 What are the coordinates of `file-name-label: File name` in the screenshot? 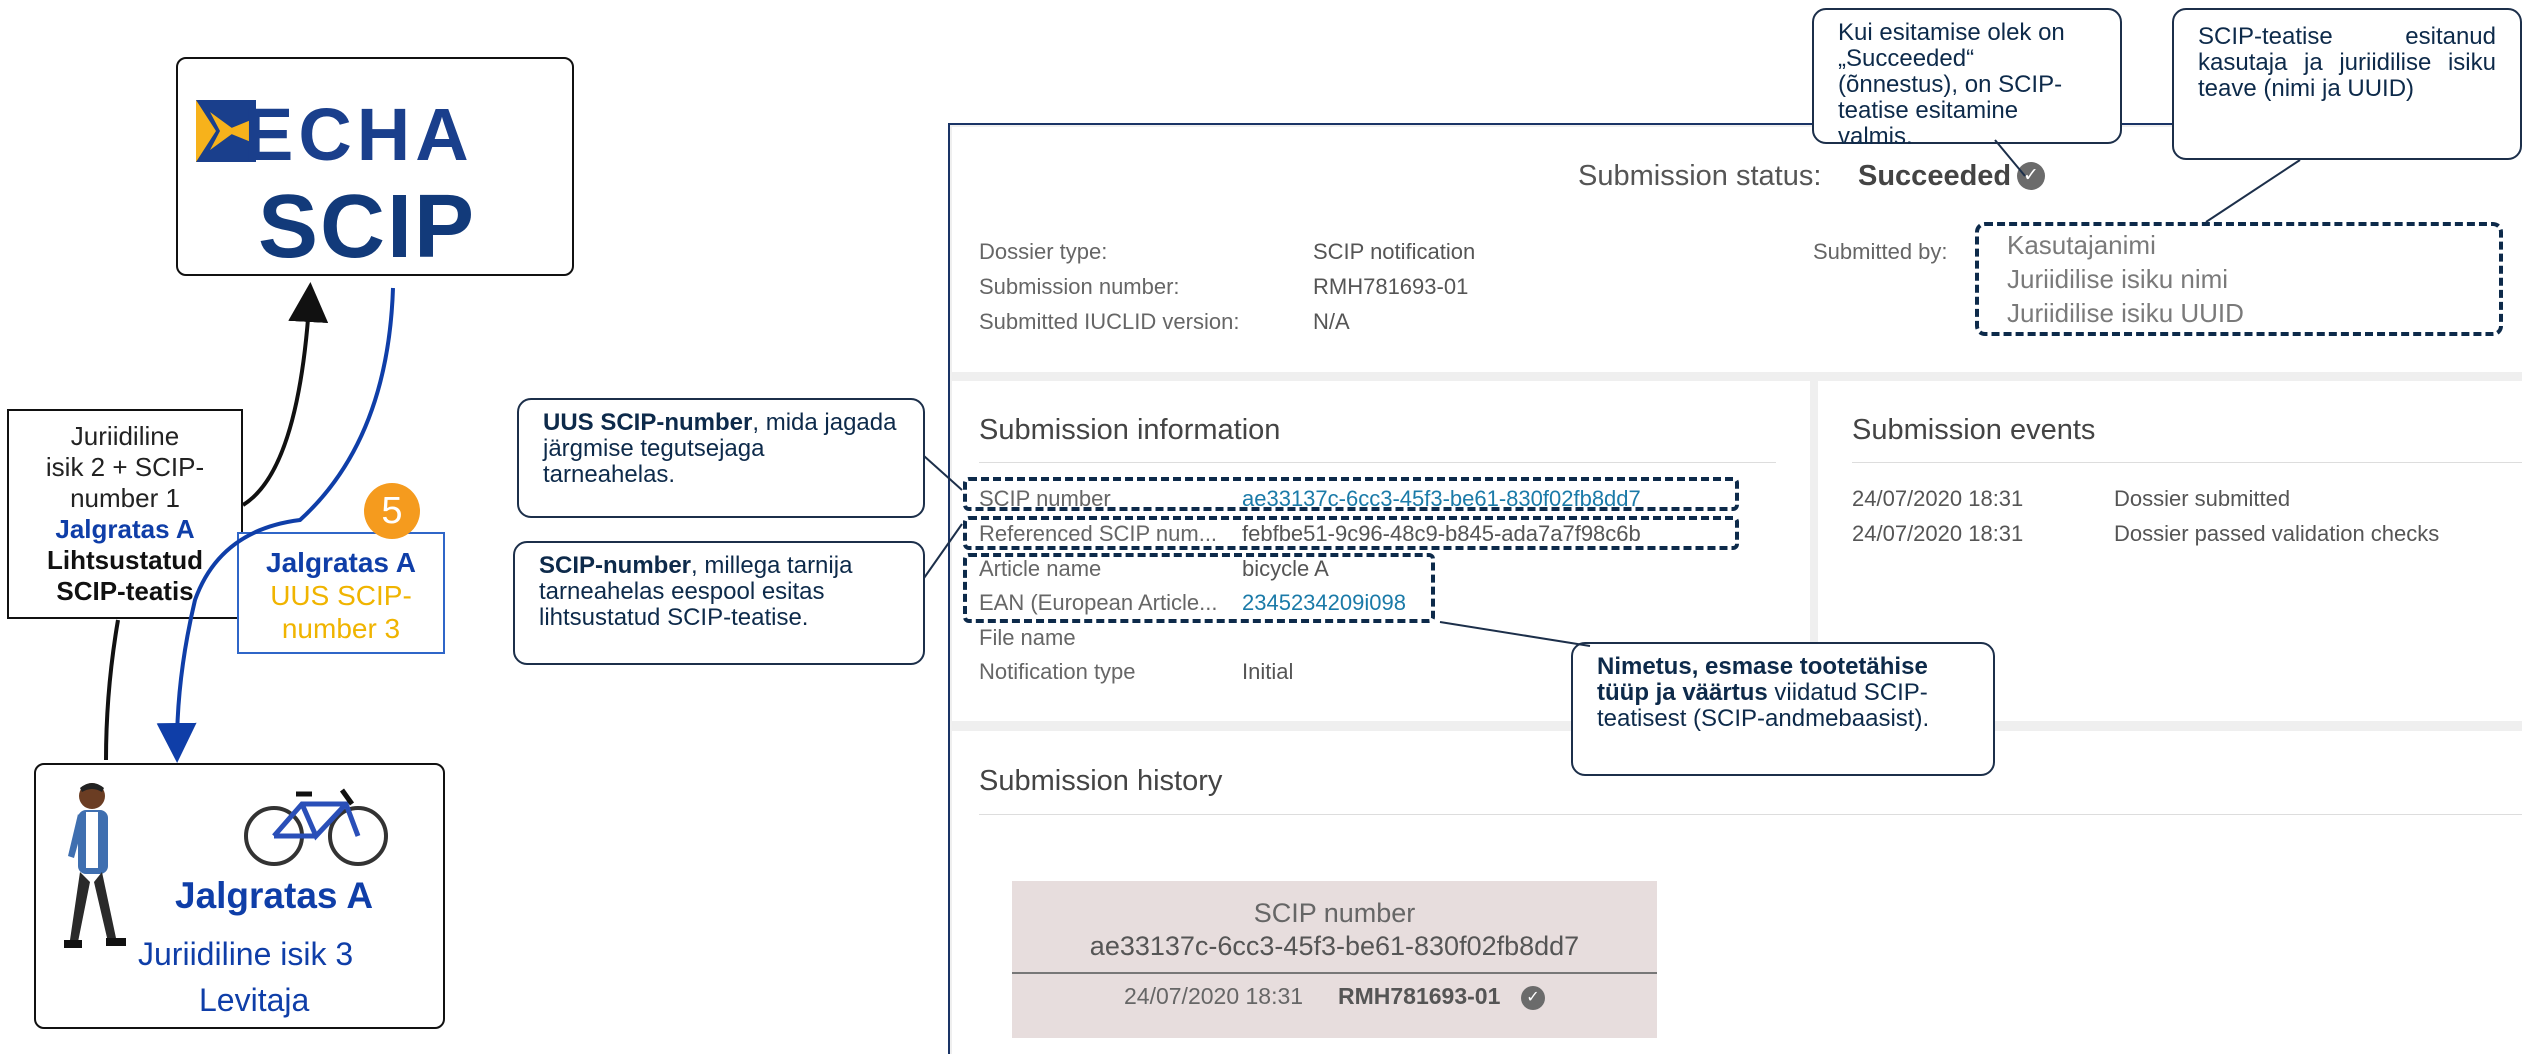 It's located at (1027, 637).